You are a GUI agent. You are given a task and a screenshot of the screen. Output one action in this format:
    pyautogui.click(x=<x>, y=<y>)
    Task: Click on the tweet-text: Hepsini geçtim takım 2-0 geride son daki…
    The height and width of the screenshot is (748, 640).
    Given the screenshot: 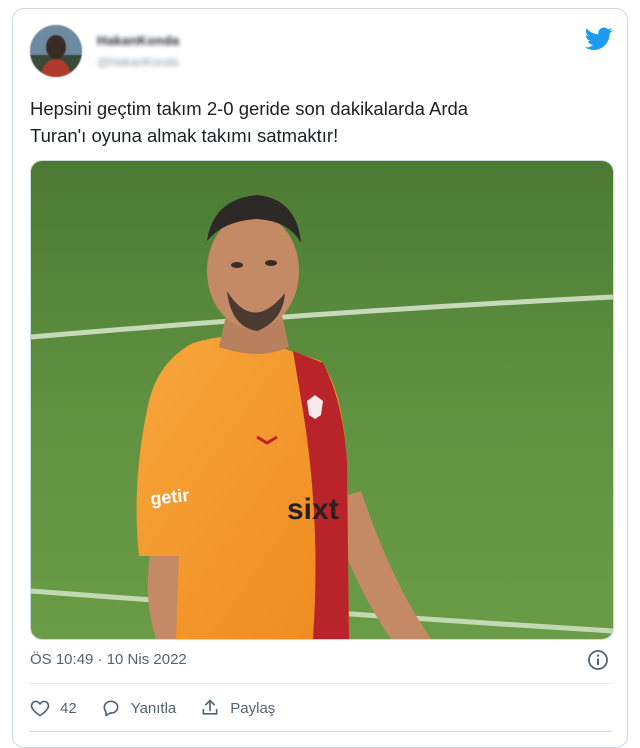 What is the action you would take?
    pyautogui.click(x=249, y=122)
    